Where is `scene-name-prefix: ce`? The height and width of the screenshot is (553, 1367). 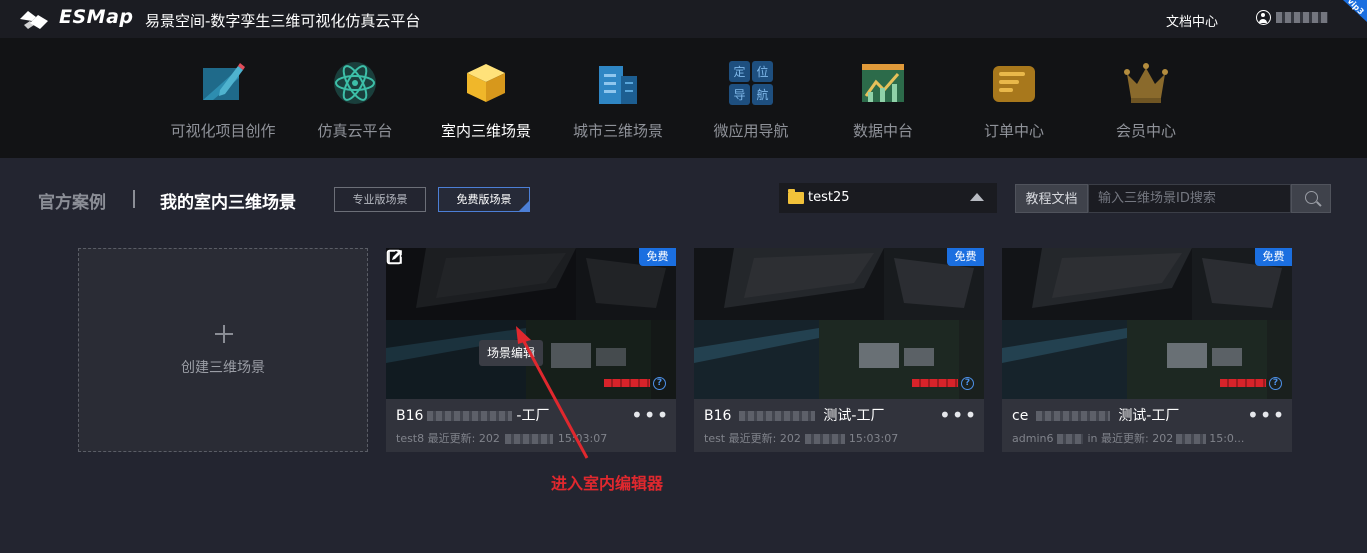 scene-name-prefix: ce is located at coordinates (1020, 416).